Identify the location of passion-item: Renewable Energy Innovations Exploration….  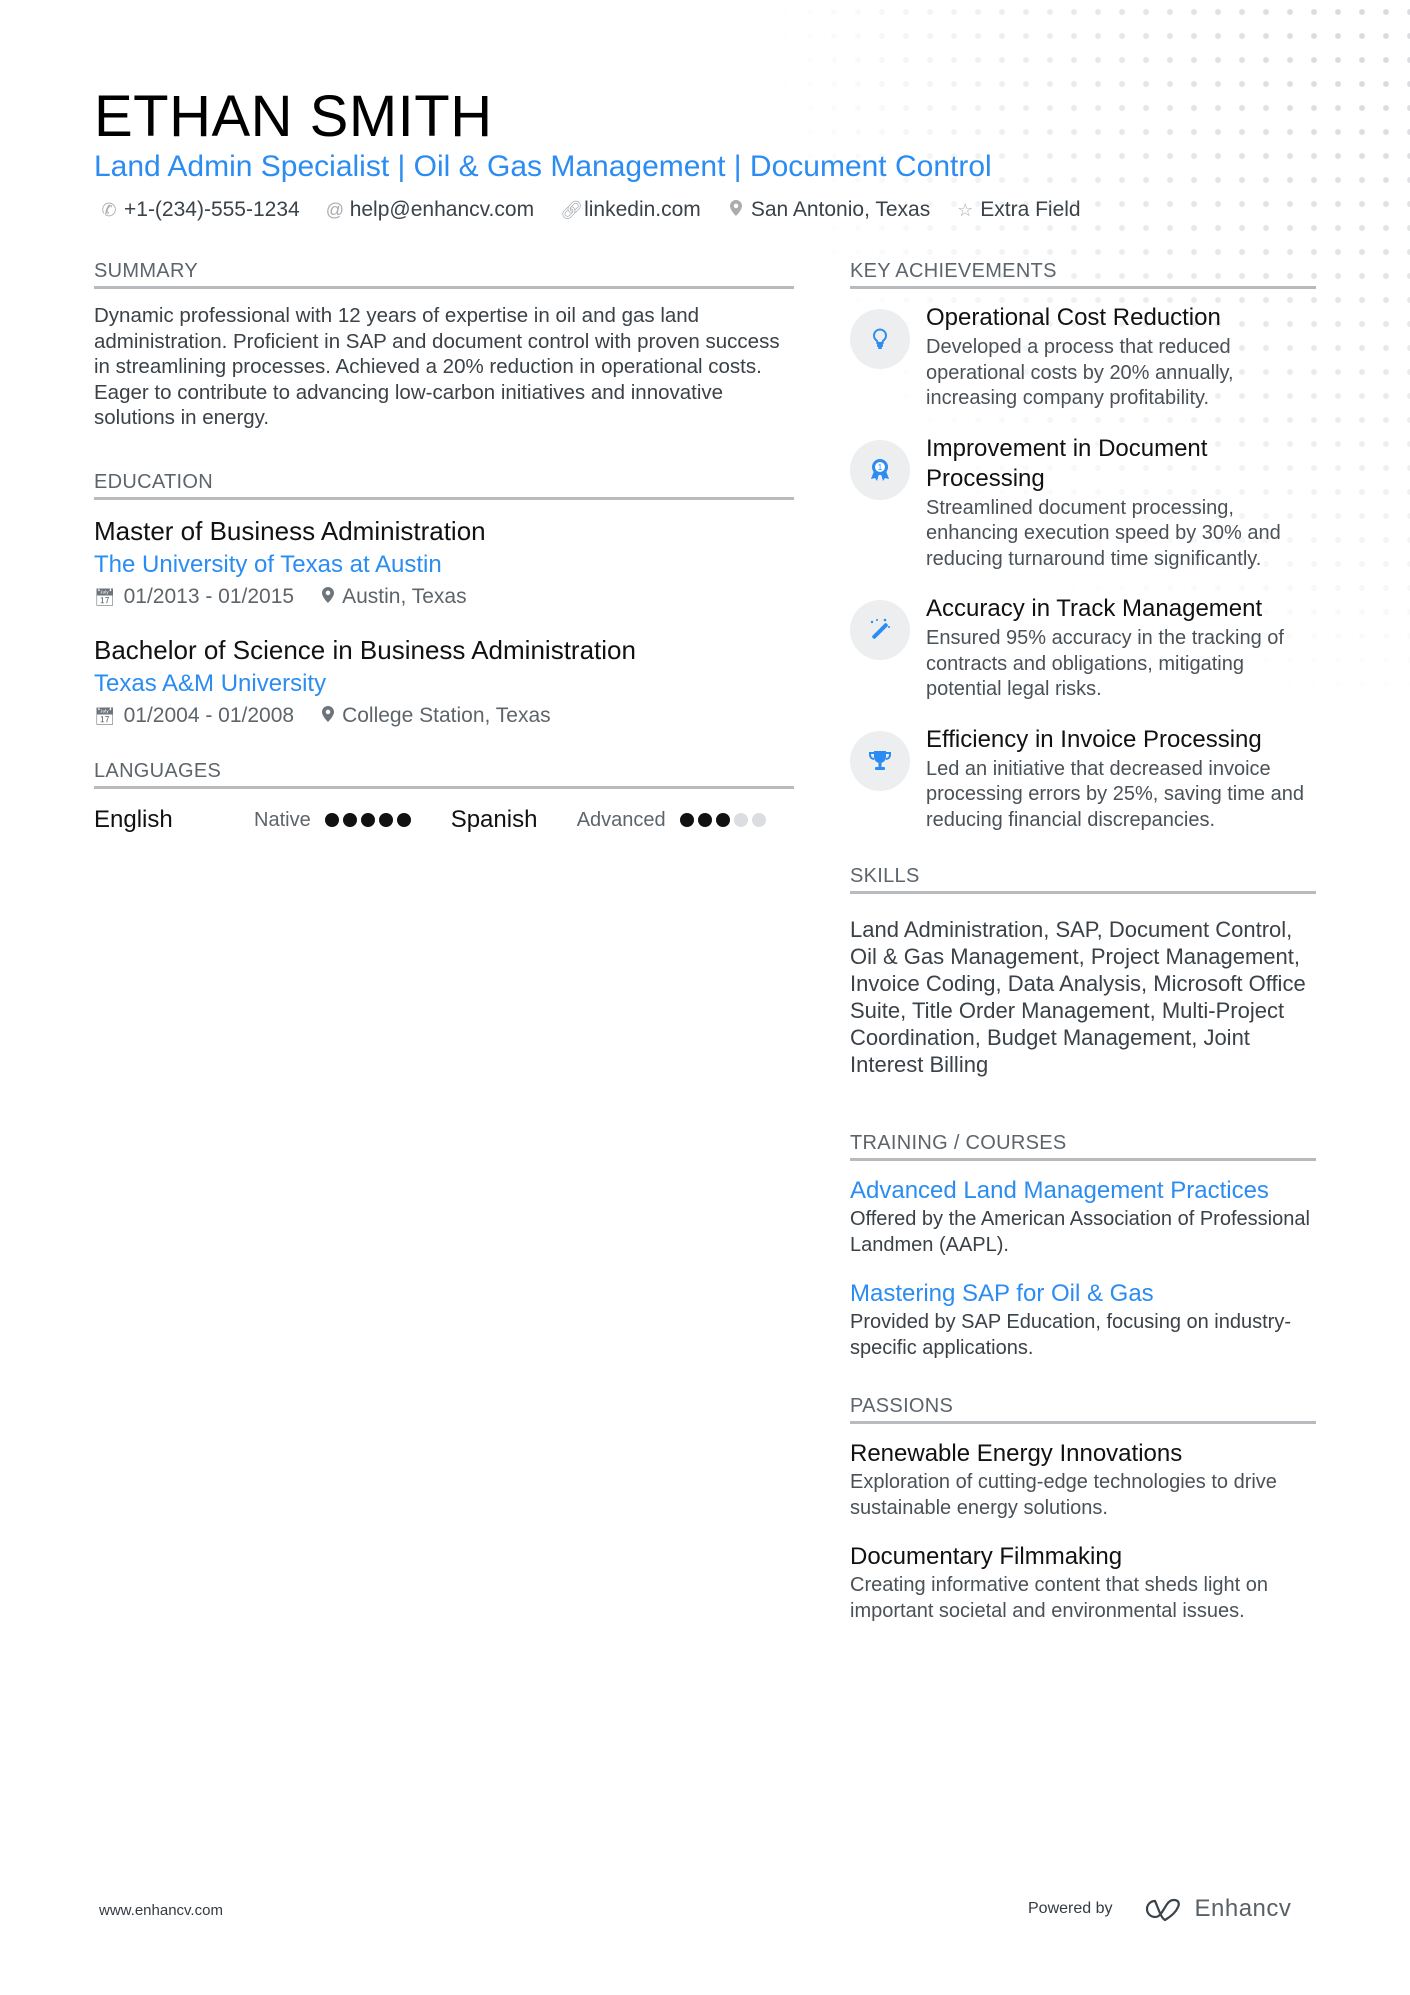
(1083, 1479).